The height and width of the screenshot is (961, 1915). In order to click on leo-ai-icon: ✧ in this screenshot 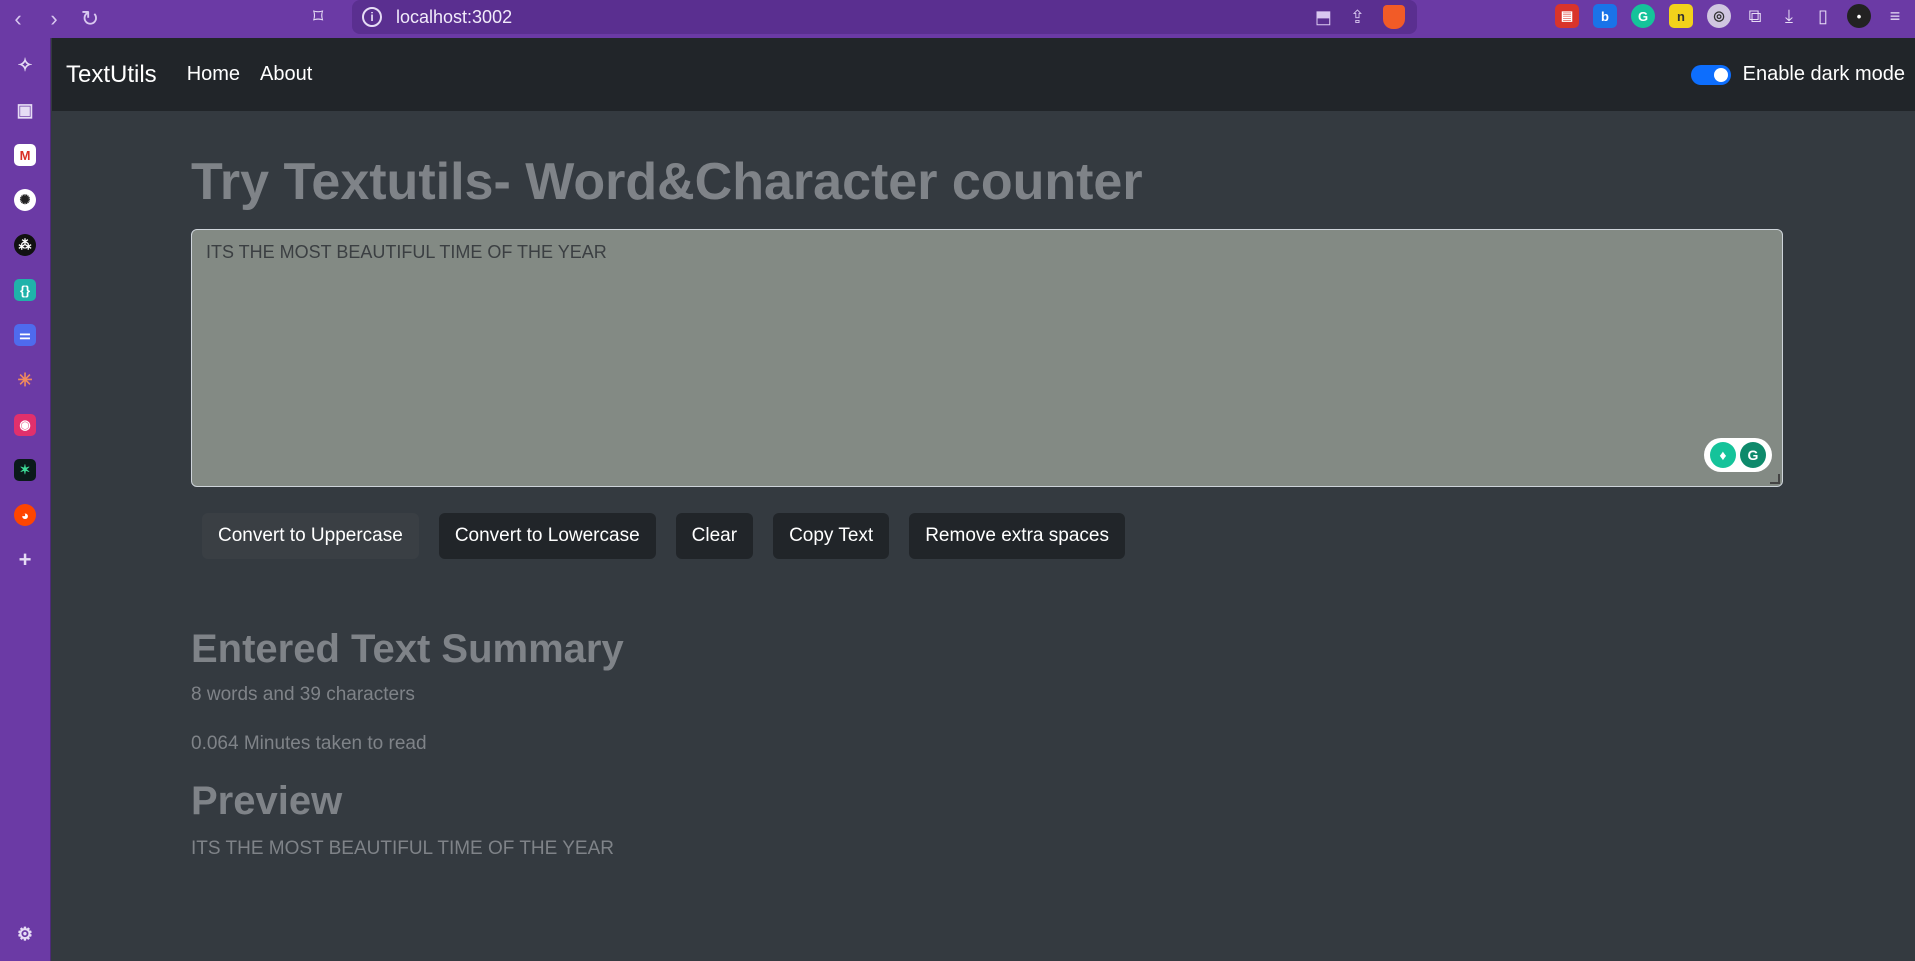, I will do `click(25, 65)`.